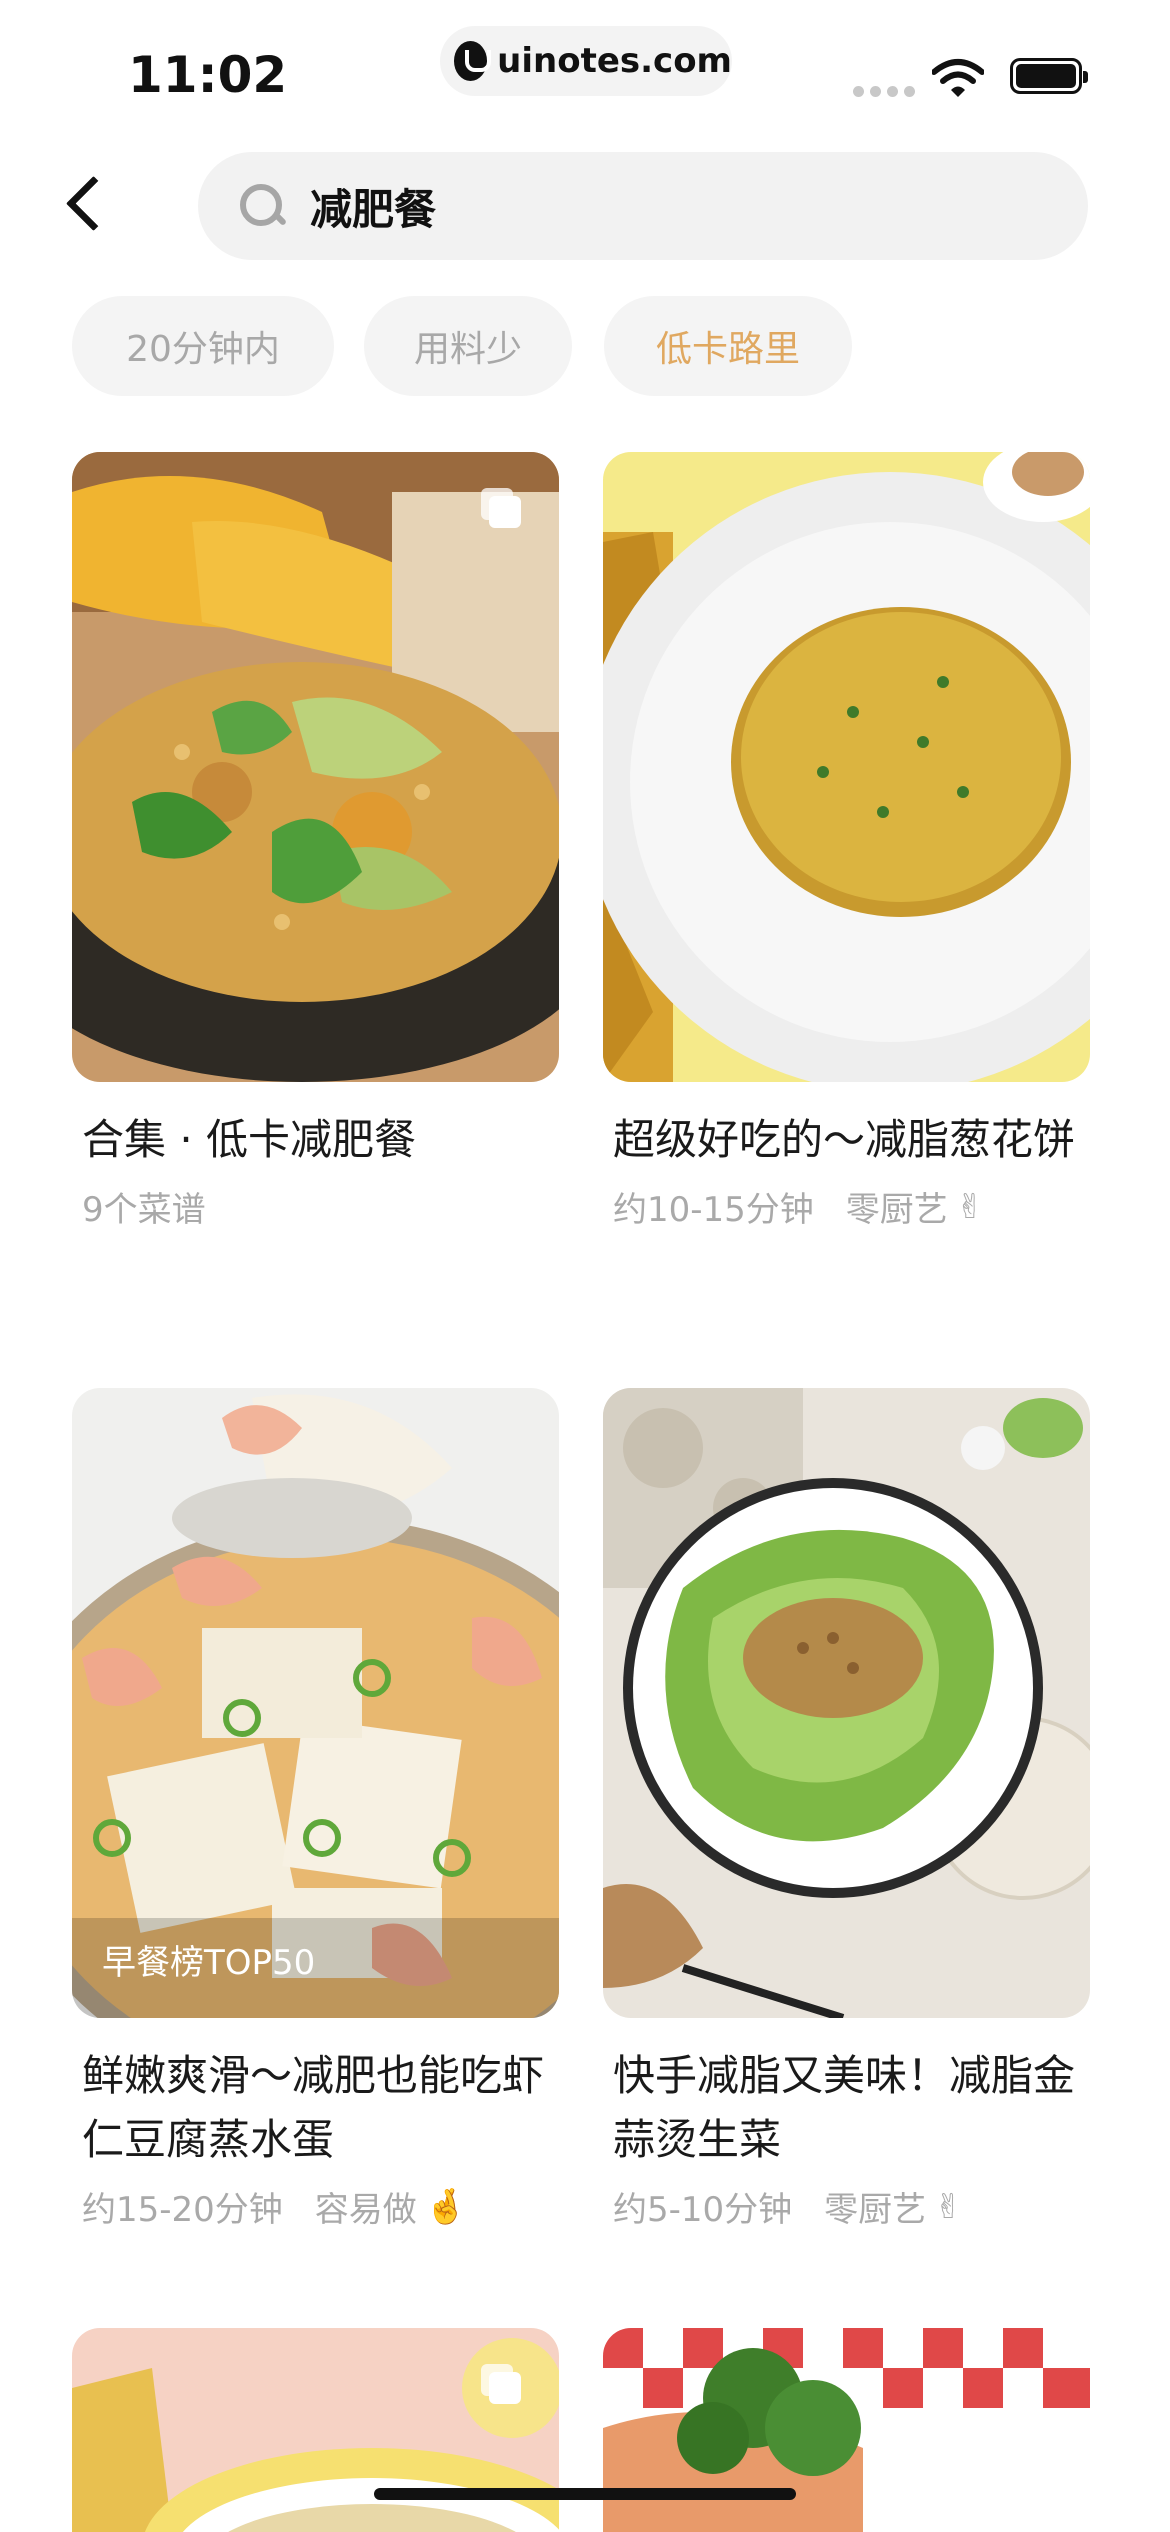 This screenshot has width=1170, height=2532. I want to click on back-button, so click(85, 205).